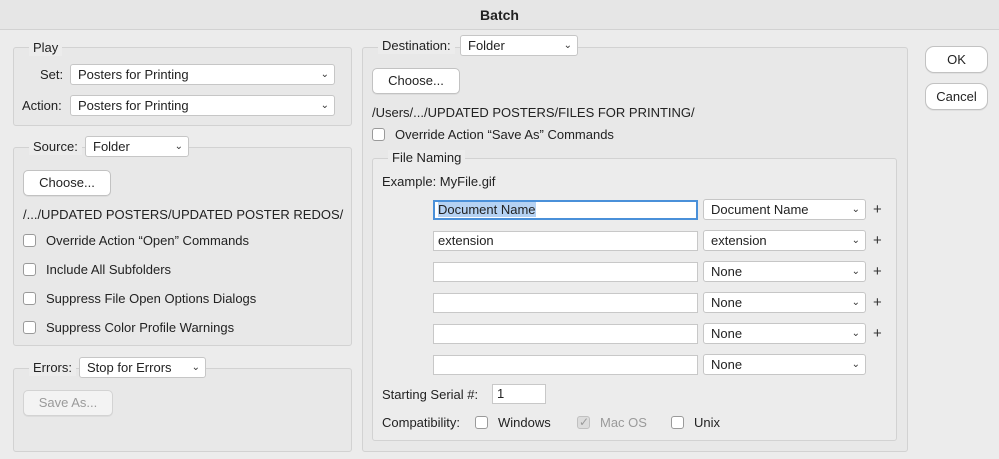  Describe the element at coordinates (129, 367) in the screenshot. I see `errors-select-value: Stop for Errors` at that location.